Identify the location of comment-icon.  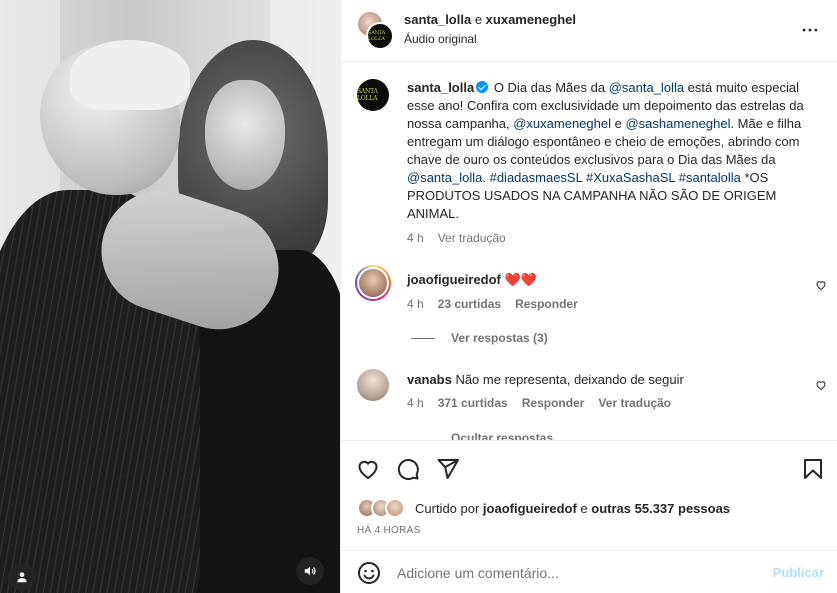
(408, 469).